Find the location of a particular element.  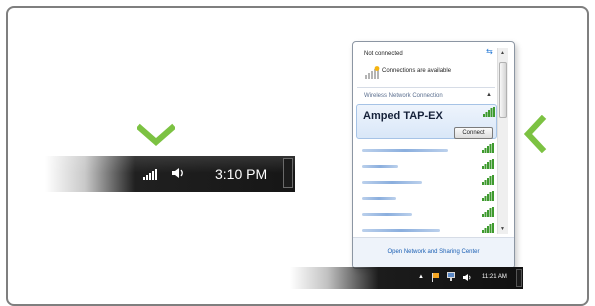

popup-footer: Open Network and Sharing Center is located at coordinates (433, 252).